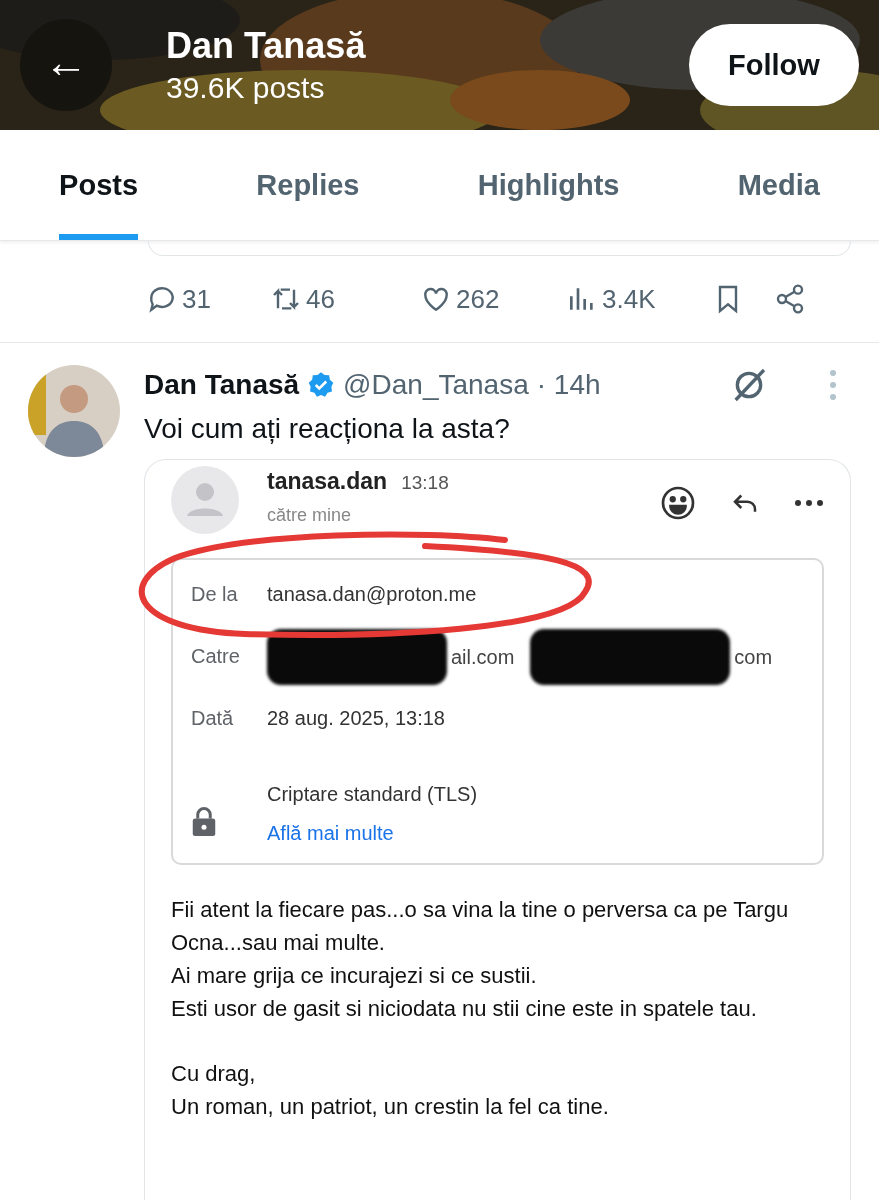  Describe the element at coordinates (216, 656) in the screenshot. I see `detail-label: Catre` at that location.